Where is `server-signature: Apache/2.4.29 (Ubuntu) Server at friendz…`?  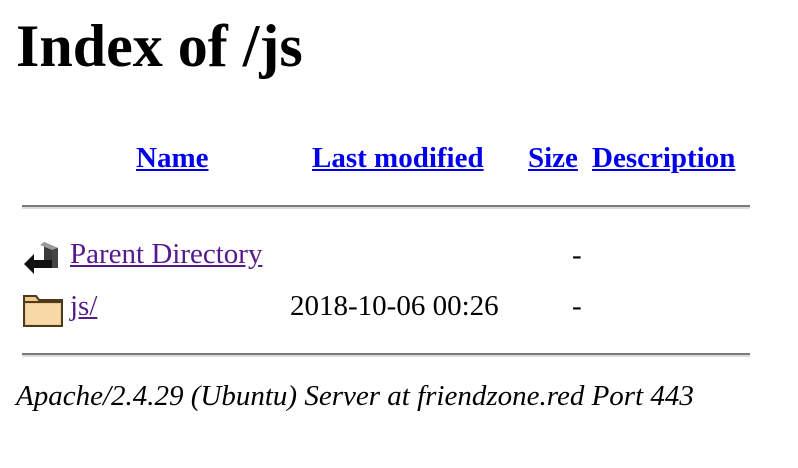
server-signature: Apache/2.4.29 (Ubuntu) Server at friendz… is located at coordinates (355, 396).